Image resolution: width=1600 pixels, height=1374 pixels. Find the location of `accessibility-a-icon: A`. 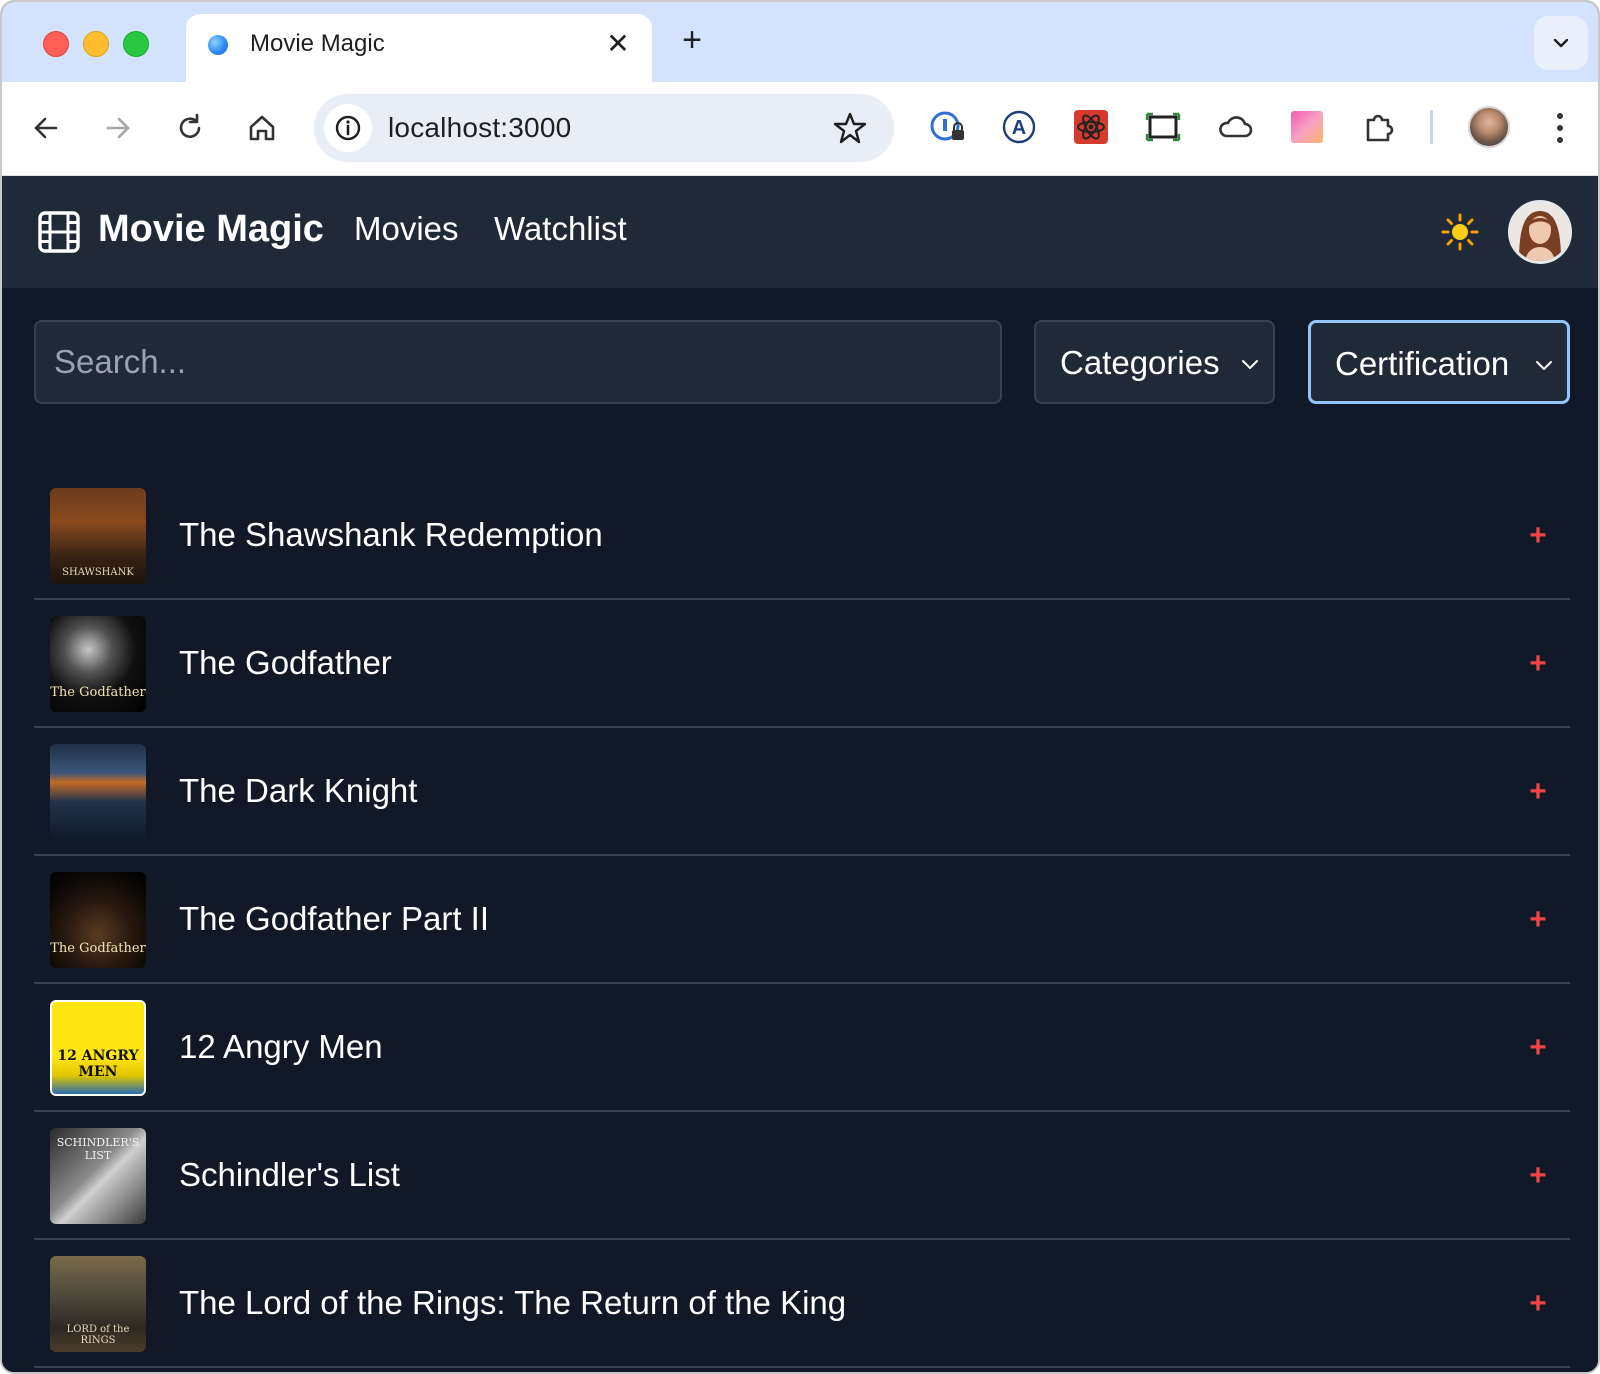

accessibility-a-icon: A is located at coordinates (1019, 127).